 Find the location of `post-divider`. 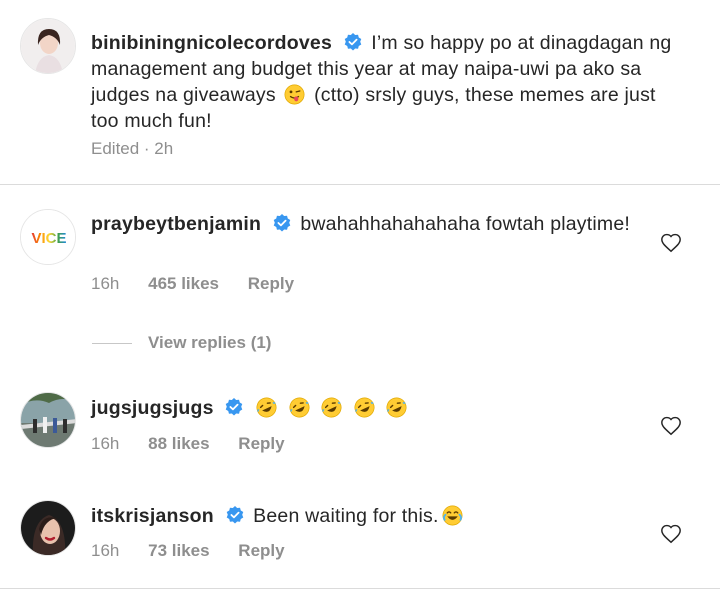

post-divider is located at coordinates (360, 184).